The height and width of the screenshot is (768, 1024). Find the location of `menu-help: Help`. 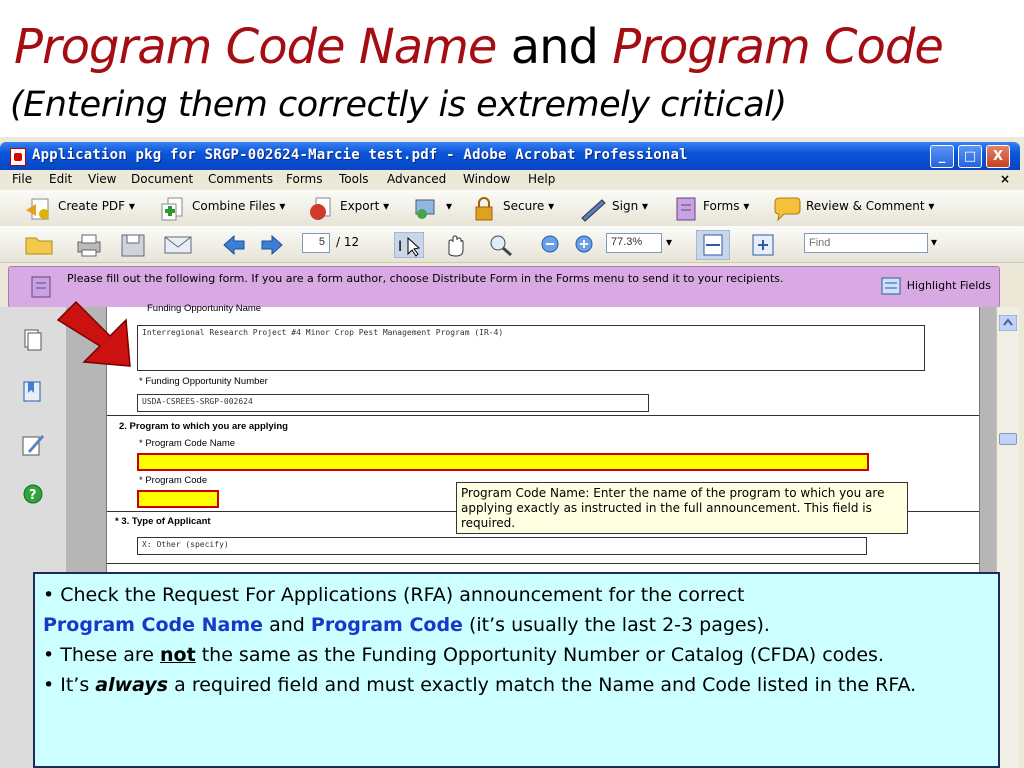

menu-help: Help is located at coordinates (541, 179).